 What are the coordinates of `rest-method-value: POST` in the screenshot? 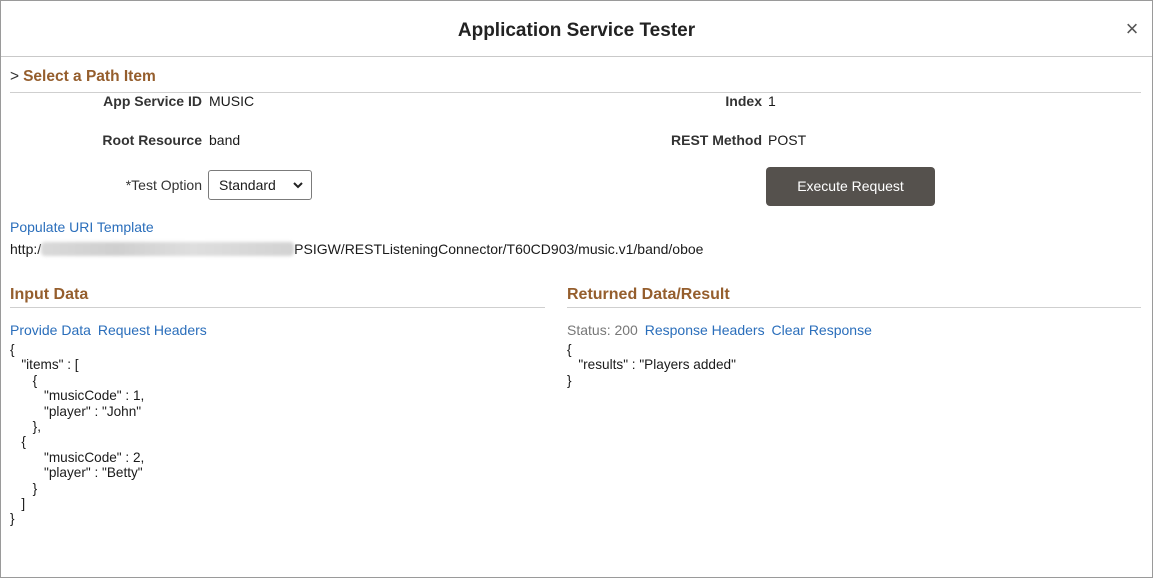 It's located at (787, 140).